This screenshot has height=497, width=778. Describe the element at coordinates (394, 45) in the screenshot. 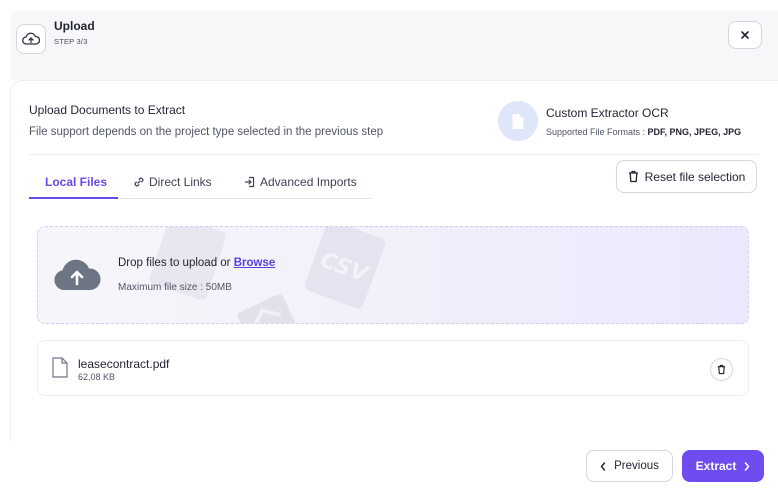

I see `dialog-header: Upload STEP 3/3` at that location.